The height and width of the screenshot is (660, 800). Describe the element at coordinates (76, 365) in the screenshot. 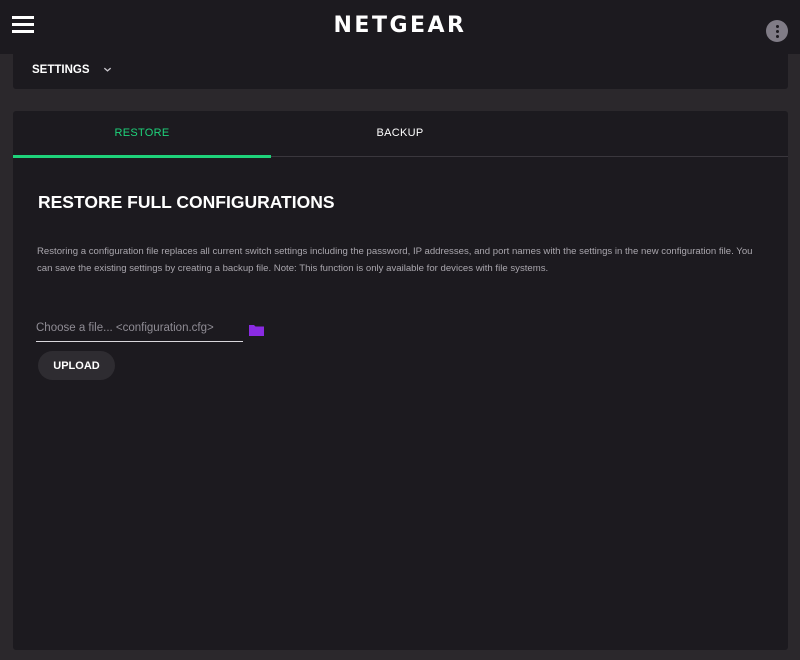

I see `upload-button: UPLOAD` at that location.